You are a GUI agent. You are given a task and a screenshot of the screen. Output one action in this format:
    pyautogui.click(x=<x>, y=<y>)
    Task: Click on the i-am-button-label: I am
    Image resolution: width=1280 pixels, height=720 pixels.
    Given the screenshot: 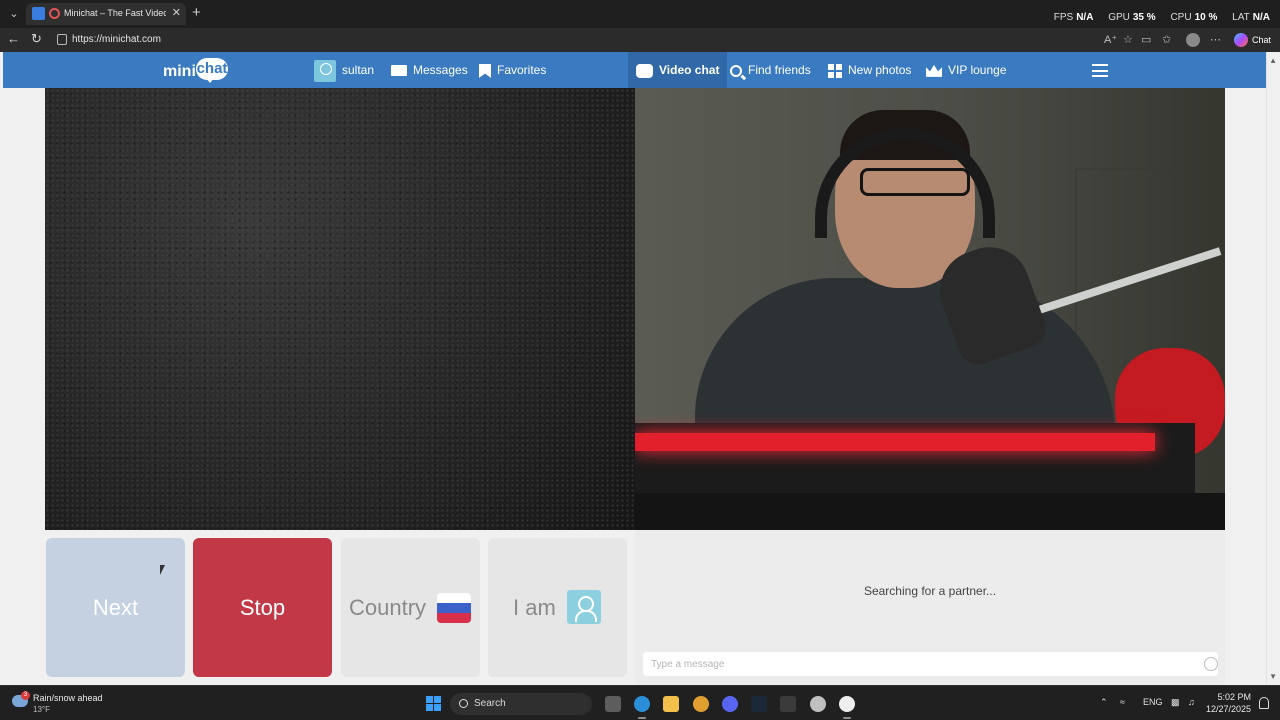 What is the action you would take?
    pyautogui.click(x=534, y=607)
    